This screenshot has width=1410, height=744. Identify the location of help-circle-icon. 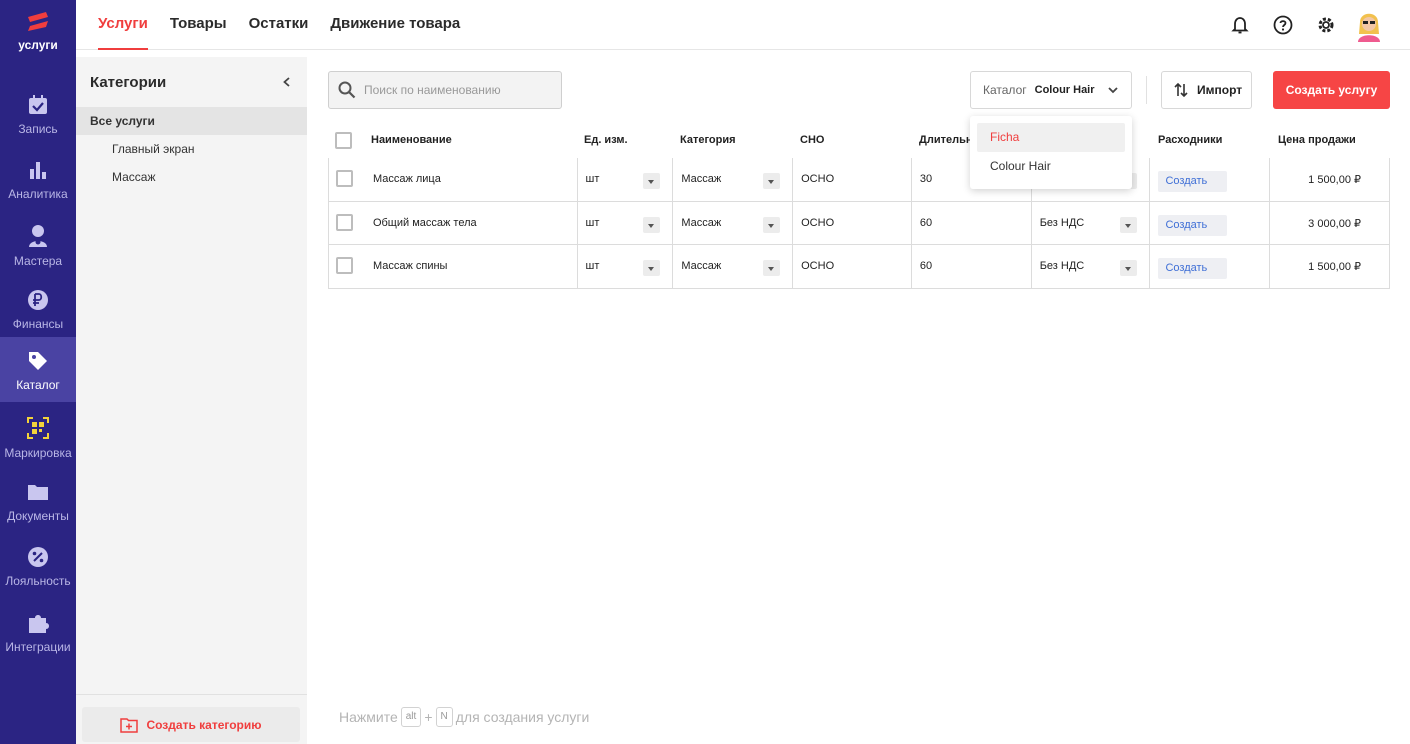
(1283, 25).